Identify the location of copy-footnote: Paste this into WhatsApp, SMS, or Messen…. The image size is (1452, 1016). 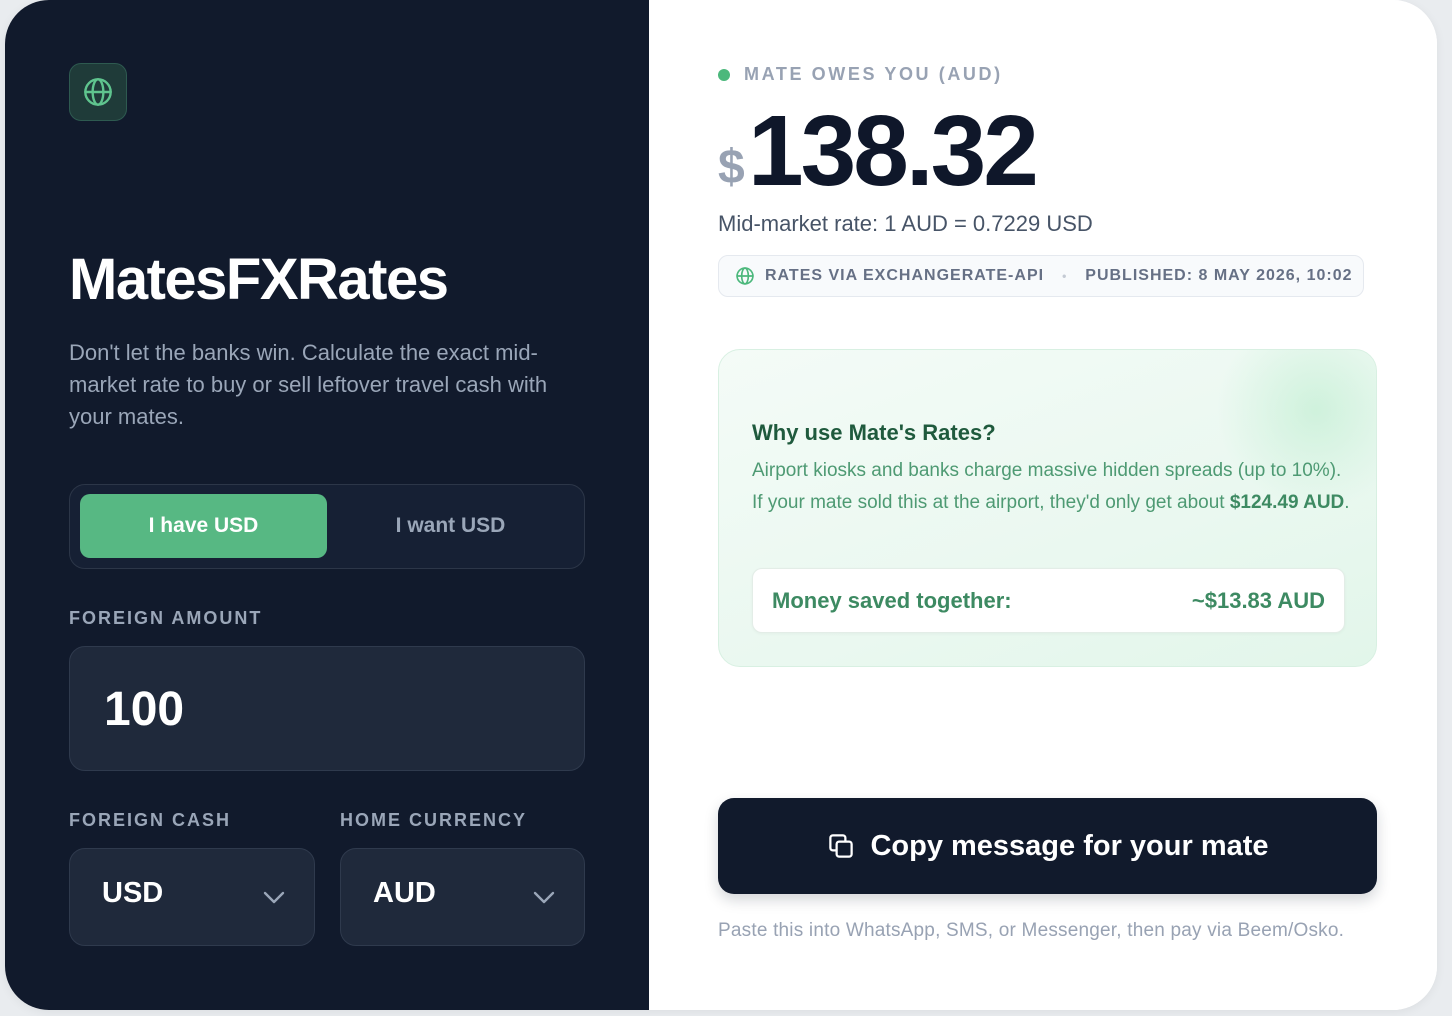
(1031, 930).